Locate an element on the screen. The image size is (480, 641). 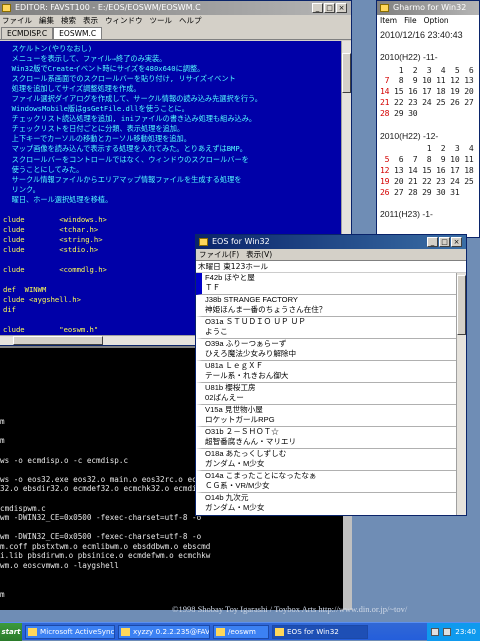
circle-list-item: O31b ２－ＳＨＯＴ☆ 超智番腐きんん・マリエリ is located at coordinates (326, 438).